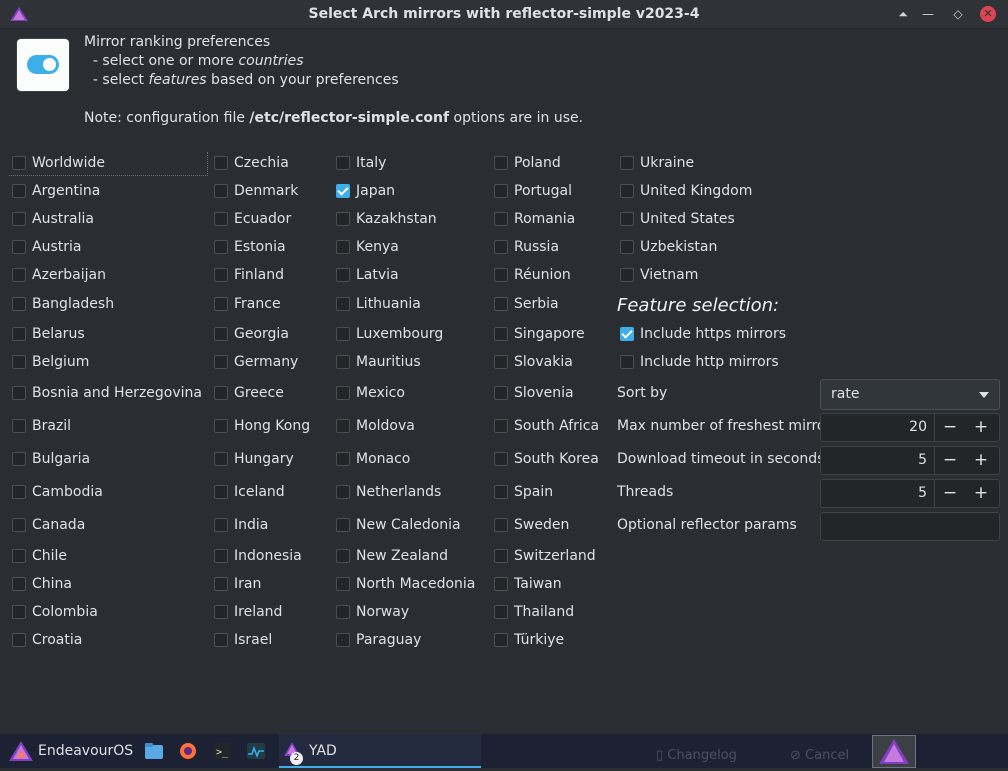 The image size is (1008, 771). I want to click on task-yad: 2 YAD, so click(310, 751).